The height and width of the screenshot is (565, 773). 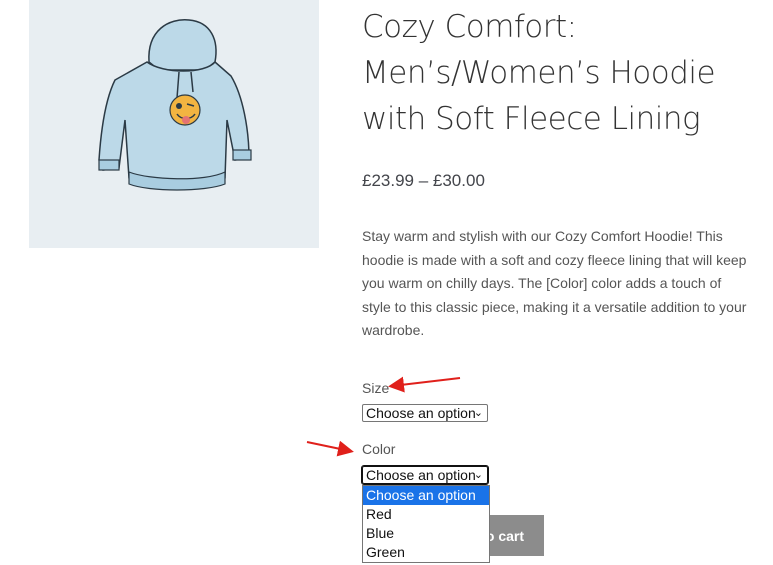 What do you see at coordinates (426, 495) in the screenshot?
I see `color-option: Choose an option` at bounding box center [426, 495].